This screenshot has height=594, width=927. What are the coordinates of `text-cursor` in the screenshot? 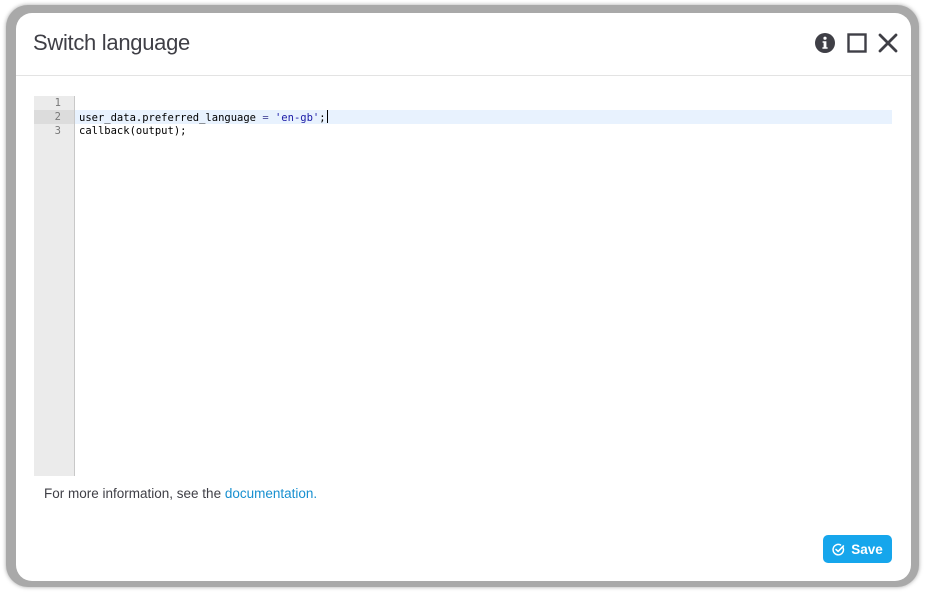 It's located at (327, 116).